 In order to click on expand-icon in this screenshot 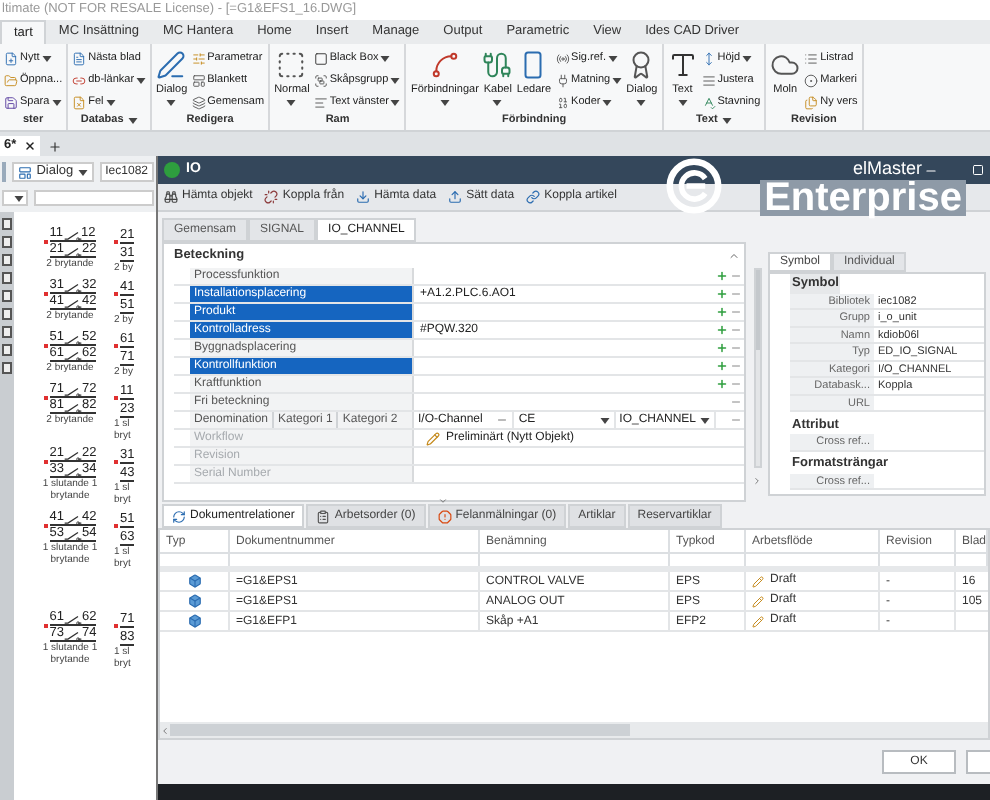, I will do `click(757, 481)`.